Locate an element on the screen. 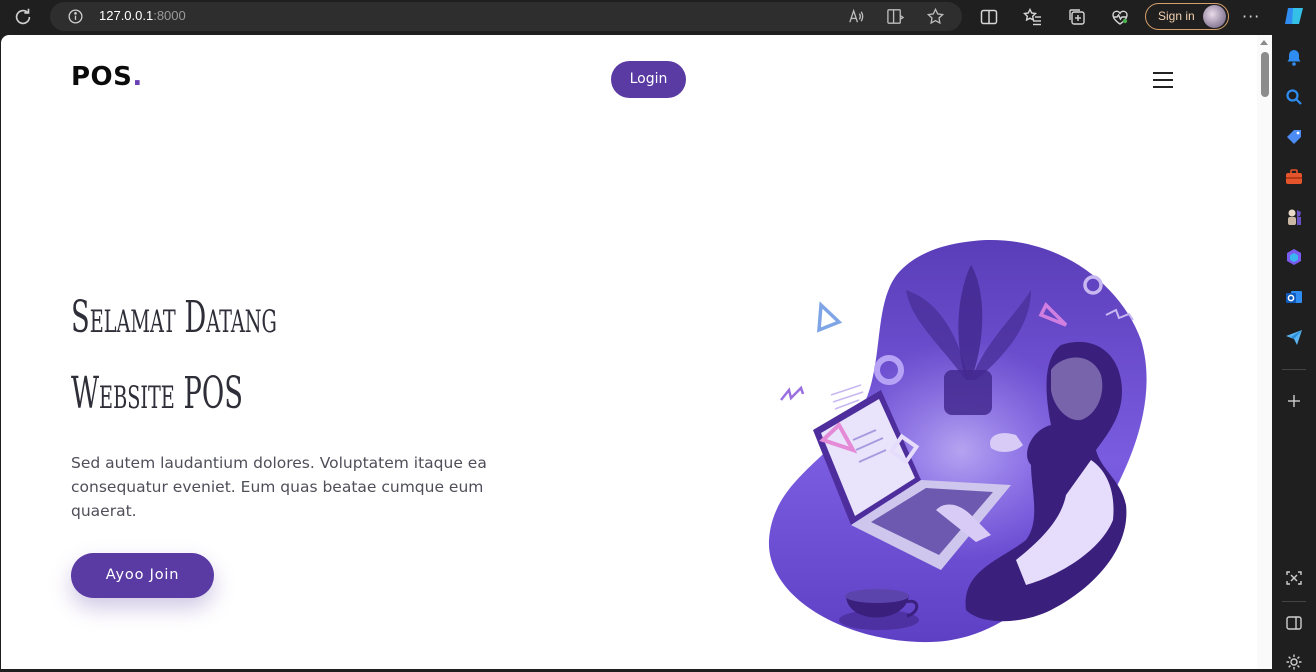 Image resolution: width=1316 pixels, height=672 pixels. tools-icon is located at coordinates (1294, 177).